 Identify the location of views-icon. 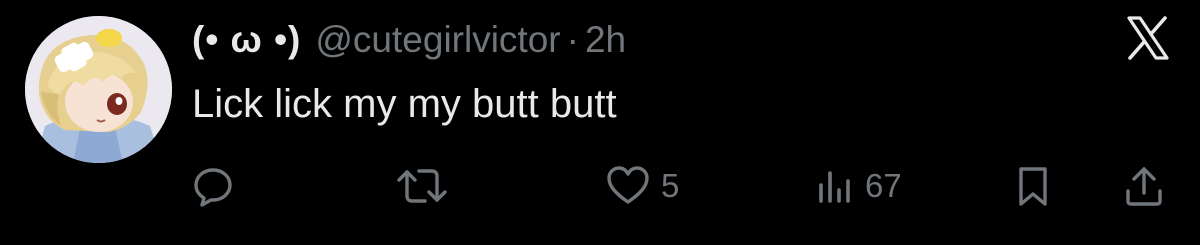
(835, 186).